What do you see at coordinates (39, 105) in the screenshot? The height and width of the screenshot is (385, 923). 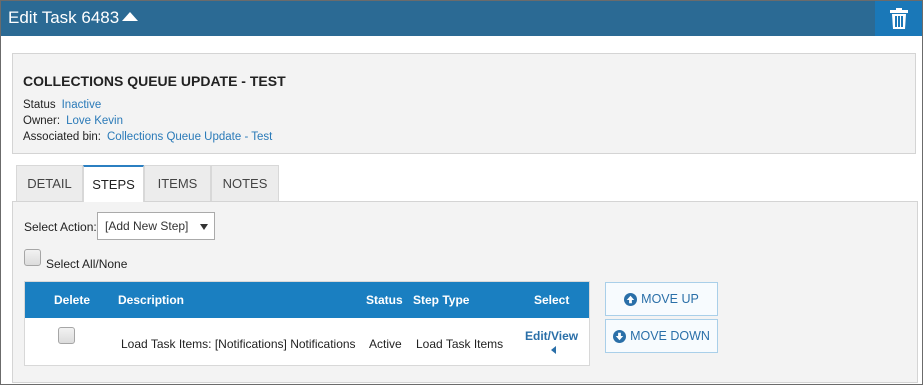 I see `status-label: Status` at bounding box center [39, 105].